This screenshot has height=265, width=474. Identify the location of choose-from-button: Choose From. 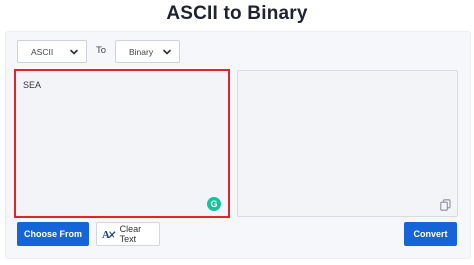
(53, 234).